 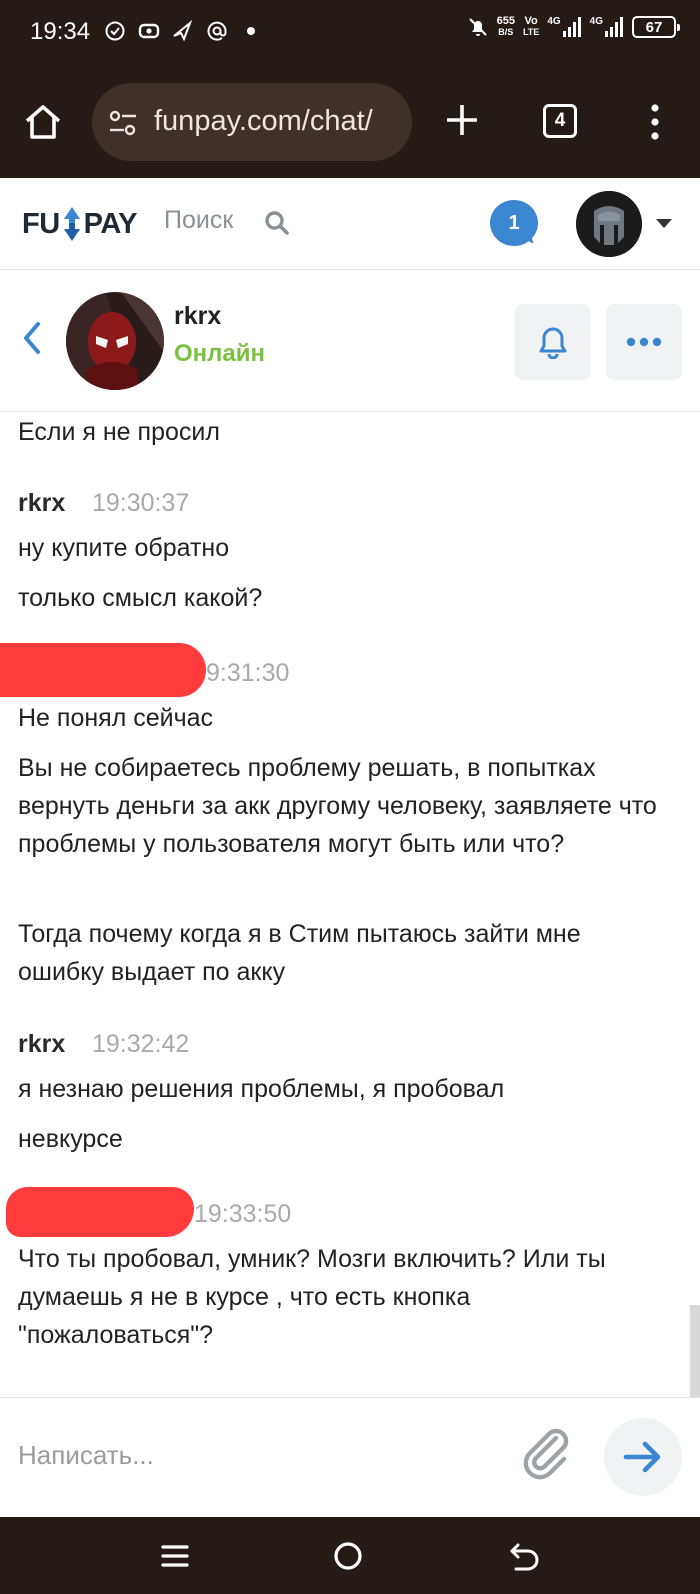 What do you see at coordinates (350, 341) in the screenshot?
I see `chat-header: rkrx Онлайн` at bounding box center [350, 341].